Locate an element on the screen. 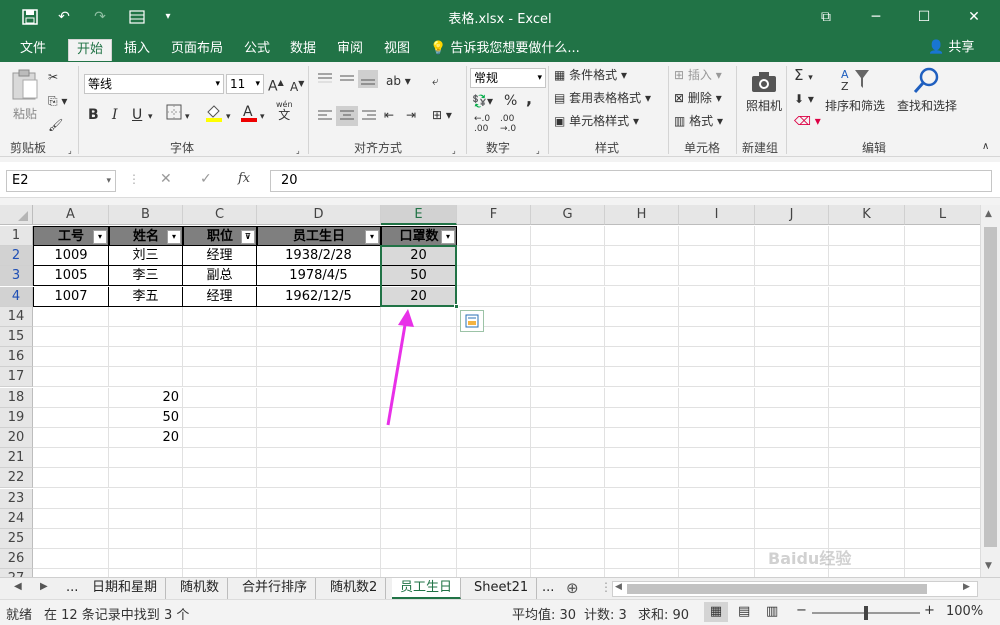 Image resolution: width=1000 pixels, height=625 pixels. row-header: 25 is located at coordinates (16, 539).